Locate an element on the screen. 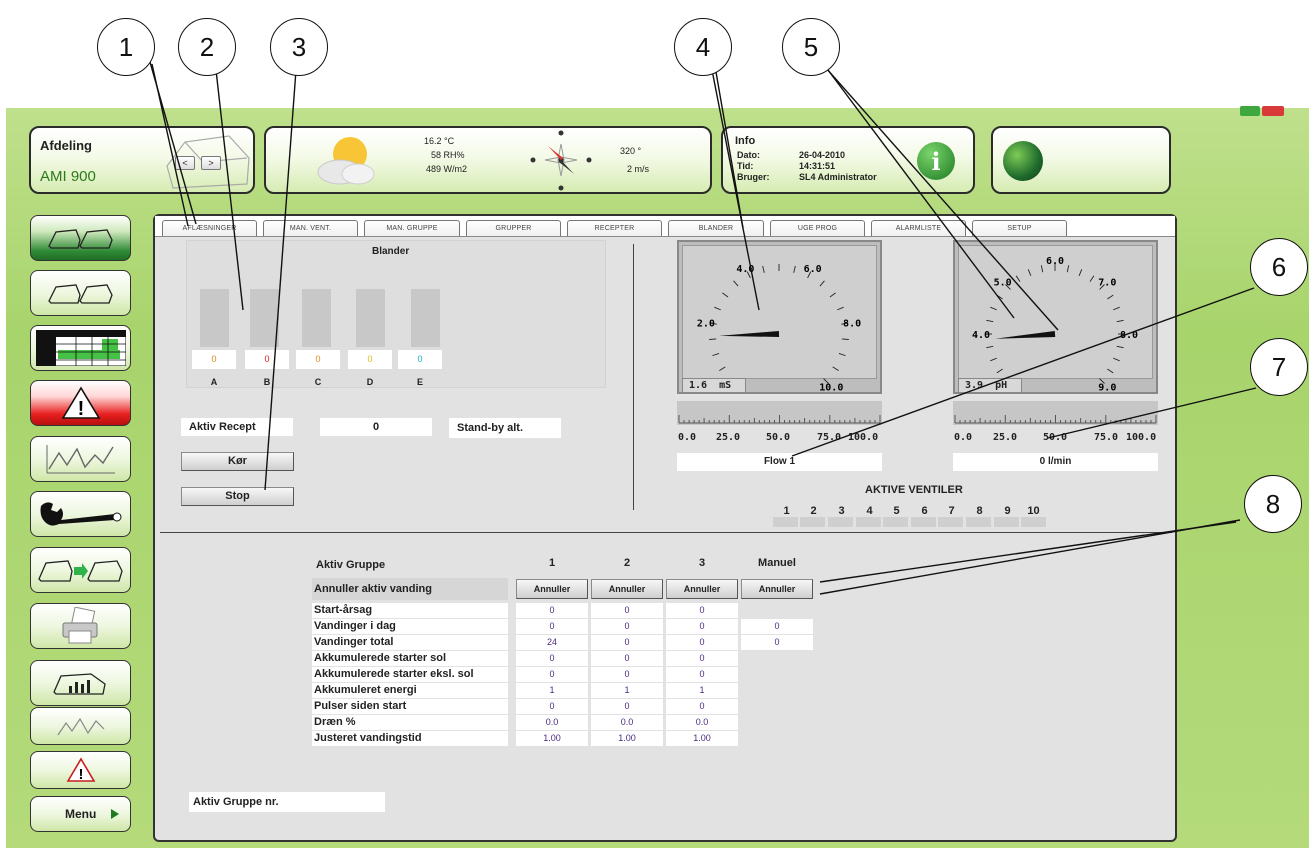 The image size is (1315, 852). cancel-manual-button: Annuller is located at coordinates (777, 589).